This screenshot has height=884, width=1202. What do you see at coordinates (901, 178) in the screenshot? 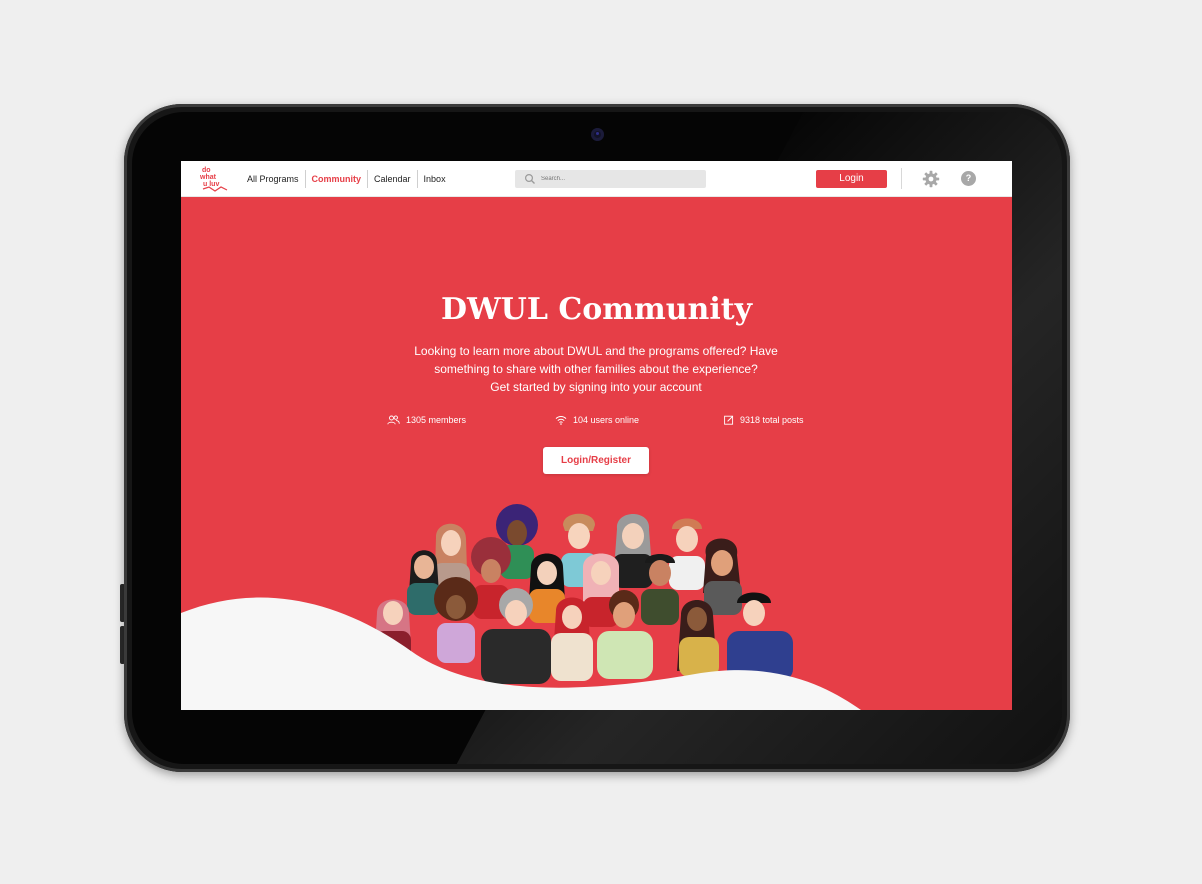
I see `nav-divider` at bounding box center [901, 178].